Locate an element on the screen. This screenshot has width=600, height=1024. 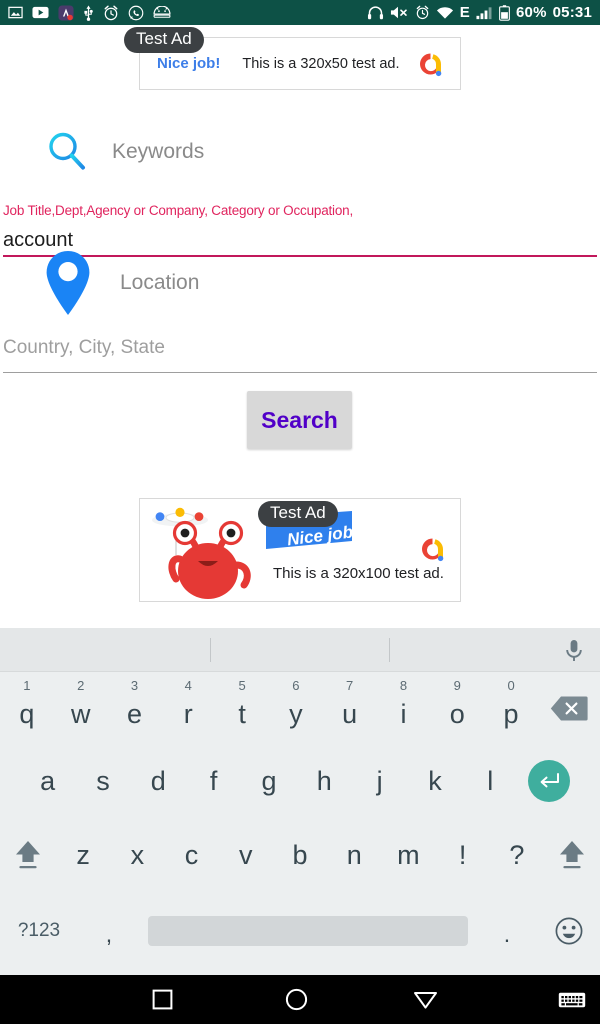
key-u: 7 u is located at coordinates (350, 708).